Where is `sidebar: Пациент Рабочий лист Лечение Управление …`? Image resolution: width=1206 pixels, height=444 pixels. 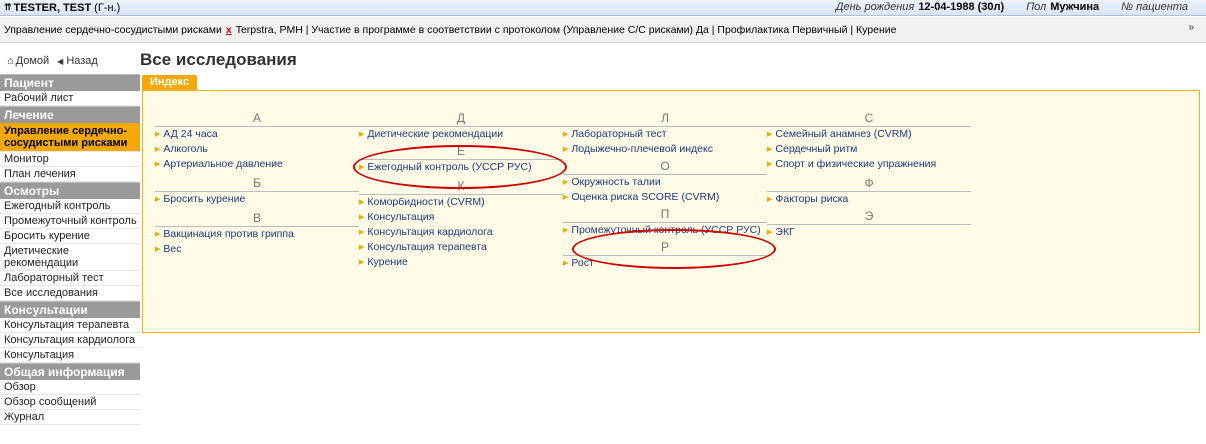 sidebar: Пациент Рабочий лист Лечение Управление … is located at coordinates (70, 249).